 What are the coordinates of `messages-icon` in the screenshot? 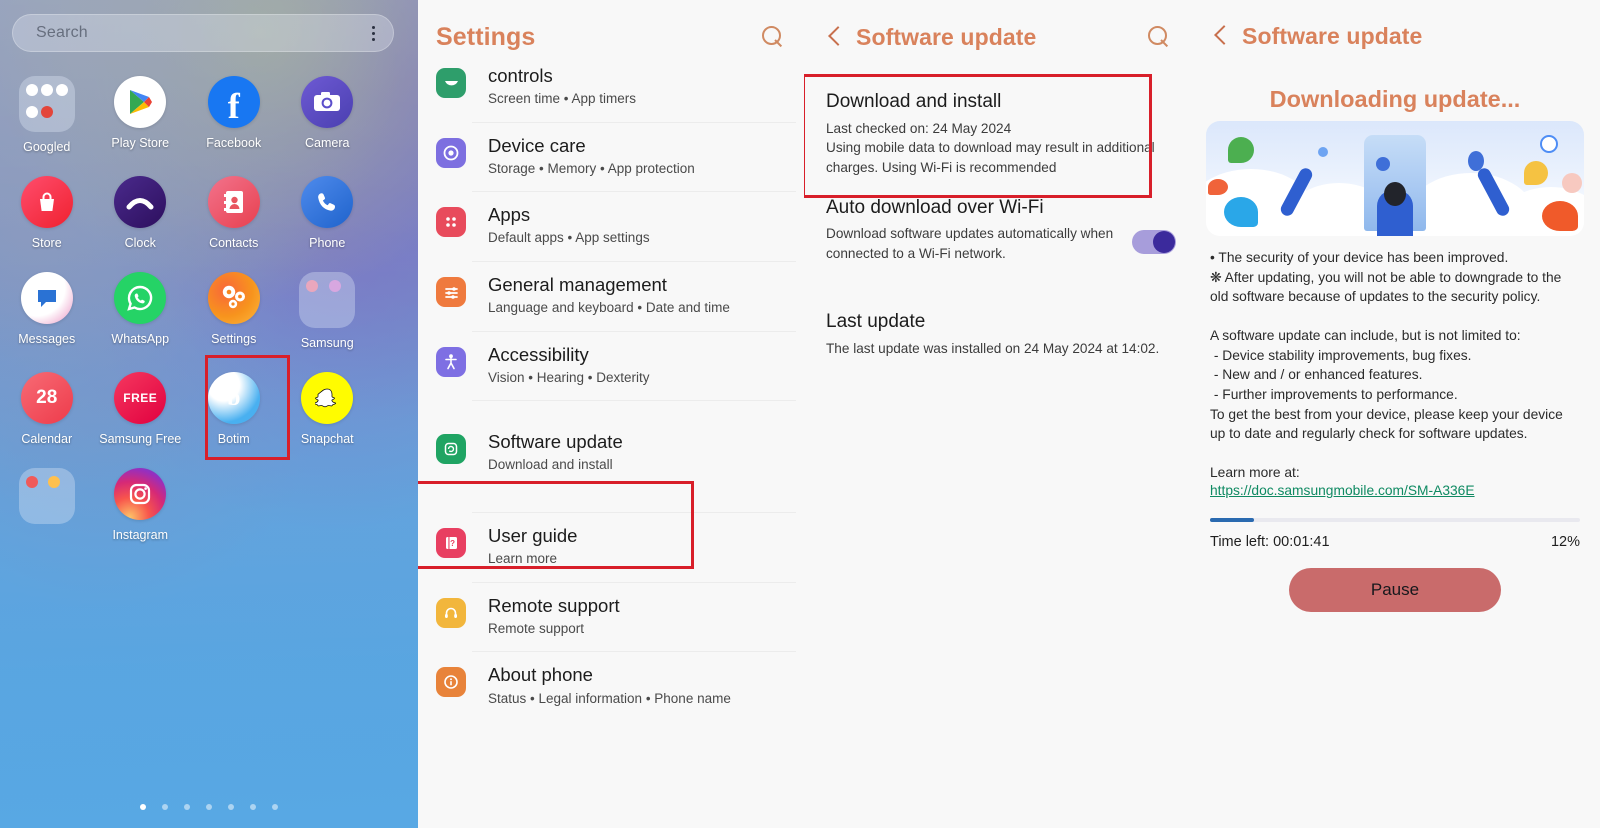 It's located at (46, 298).